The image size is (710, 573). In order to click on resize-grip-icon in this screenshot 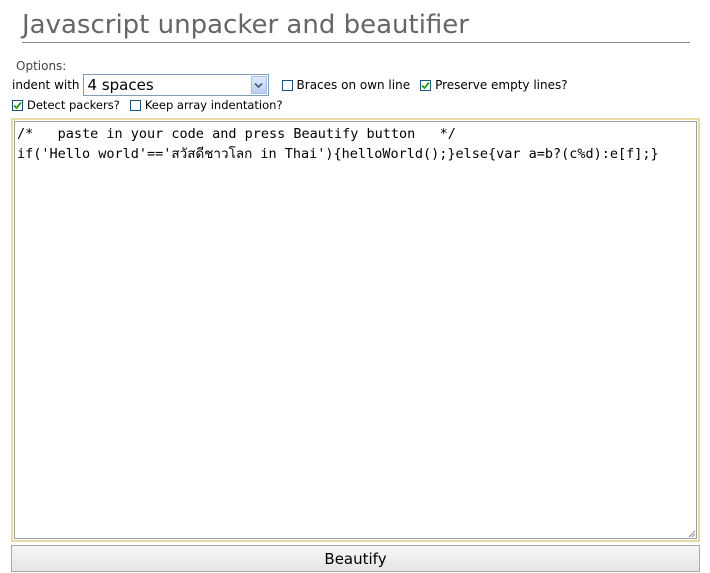, I will do `click(691, 533)`.